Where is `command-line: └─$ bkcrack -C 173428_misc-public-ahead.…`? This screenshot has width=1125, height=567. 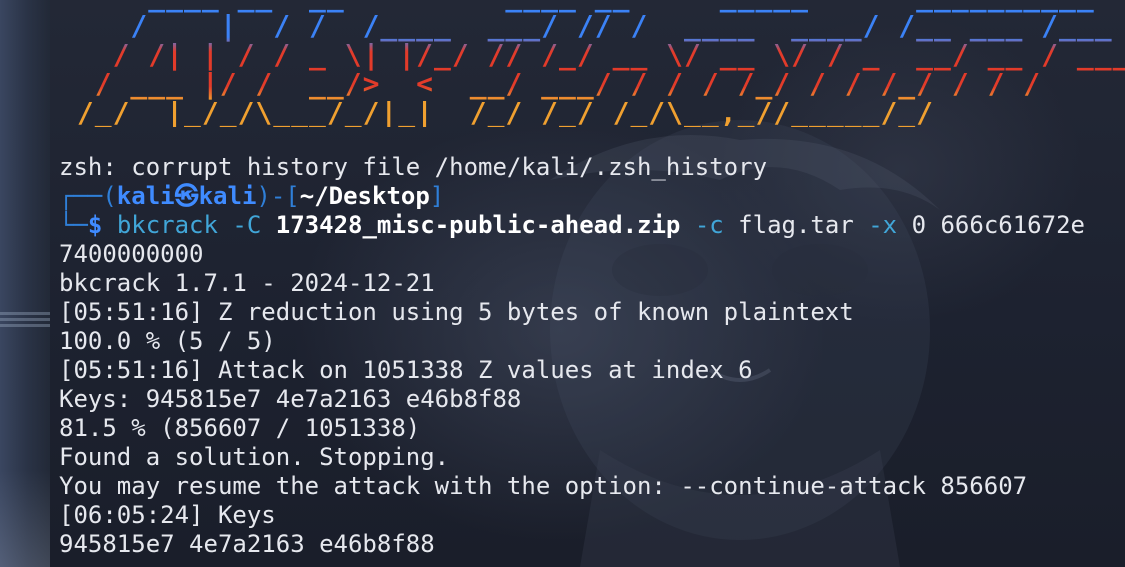 command-line: └─$ bkcrack -C 173428_misc-public-ahead.… is located at coordinates (572, 225).